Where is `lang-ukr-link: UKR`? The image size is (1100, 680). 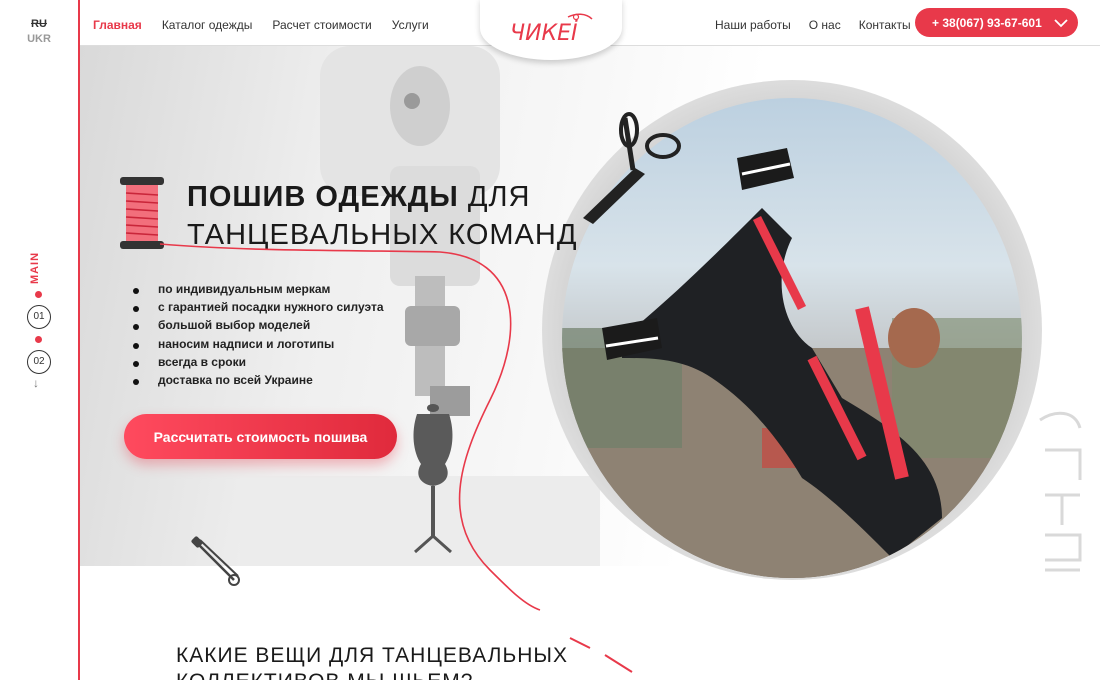
lang-ukr-link: UKR is located at coordinates (39, 39).